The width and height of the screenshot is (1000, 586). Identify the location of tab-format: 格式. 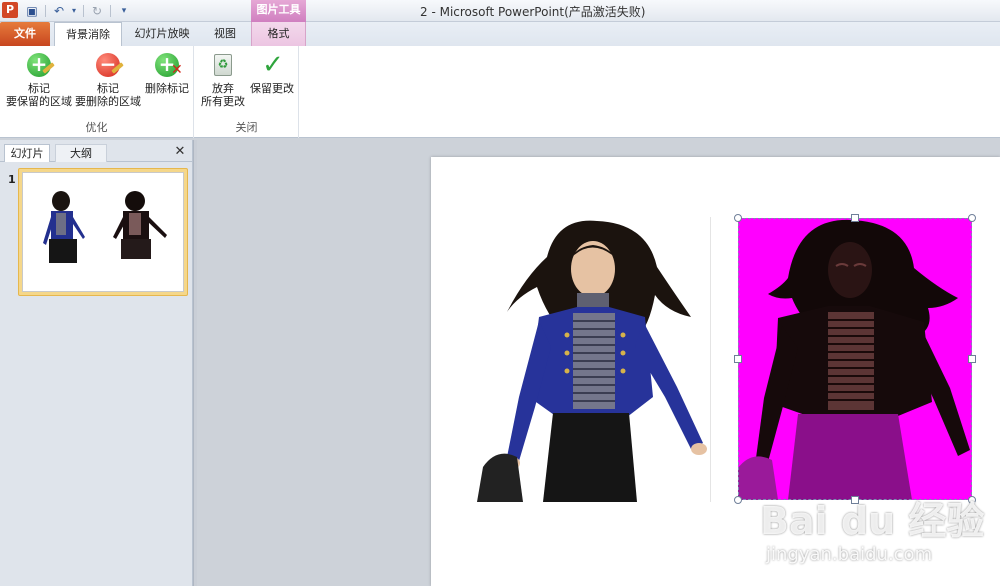
(278, 34).